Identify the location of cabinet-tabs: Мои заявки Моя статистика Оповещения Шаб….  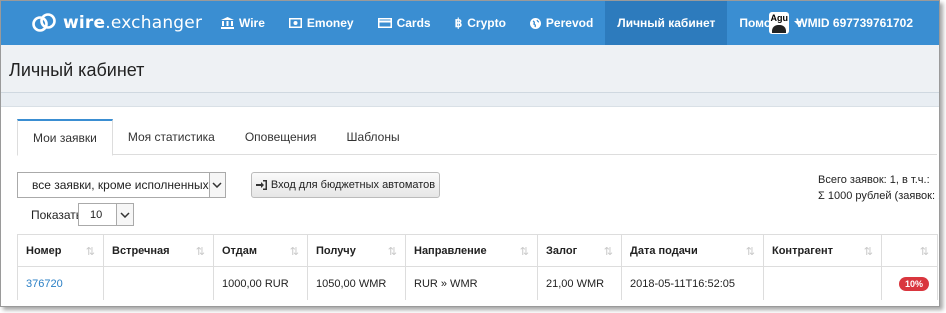
(477, 137).